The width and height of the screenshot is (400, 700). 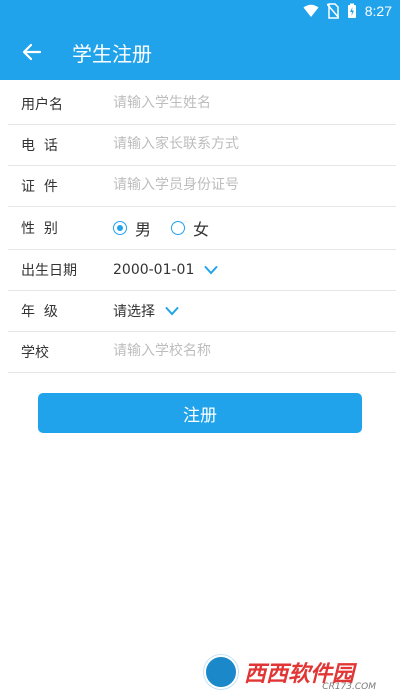 What do you see at coordinates (200, 12) in the screenshot?
I see `status-bar: 8:27` at bounding box center [200, 12].